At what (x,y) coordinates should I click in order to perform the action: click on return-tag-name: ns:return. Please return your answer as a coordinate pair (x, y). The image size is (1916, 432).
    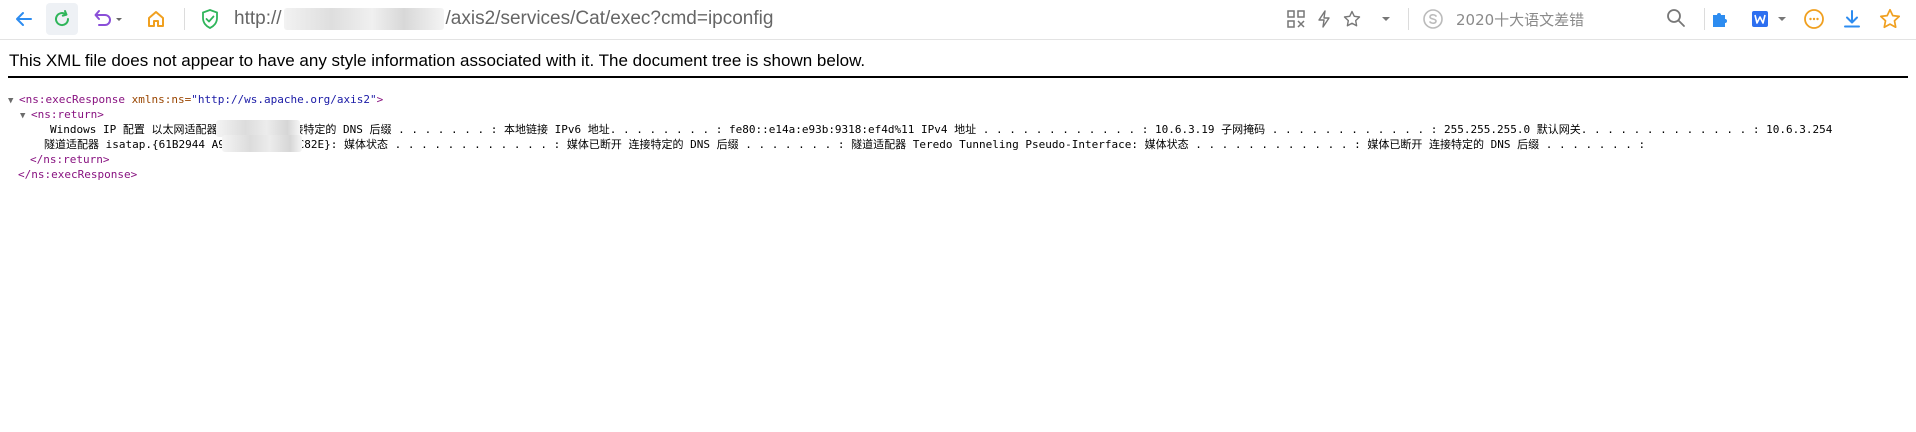
    Looking at the image, I should click on (67, 114).